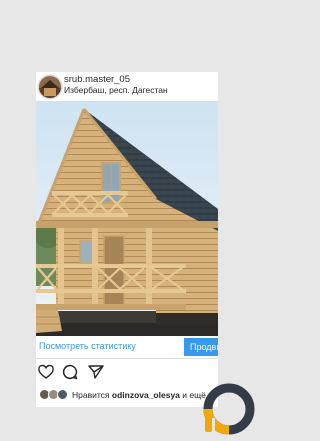  I want to click on likes-row: Нравится odinzova_olesya и ещё, so click(127, 395).